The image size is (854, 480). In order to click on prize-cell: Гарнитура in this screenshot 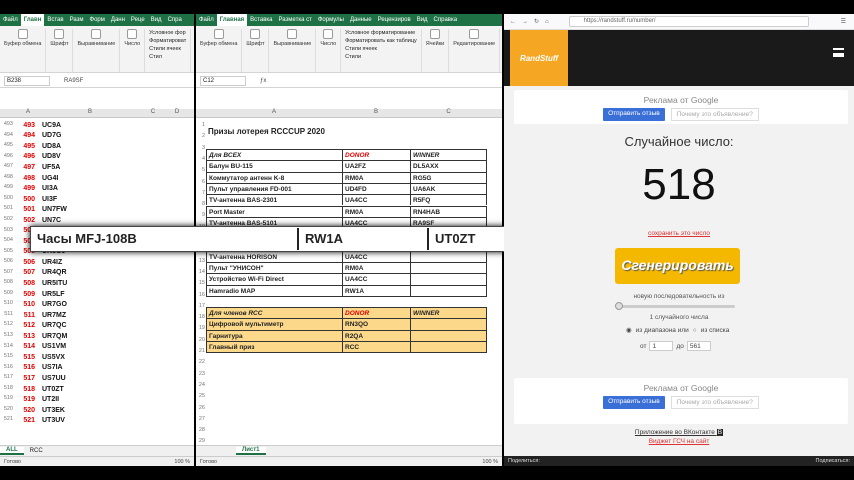, I will do `click(274, 335)`.